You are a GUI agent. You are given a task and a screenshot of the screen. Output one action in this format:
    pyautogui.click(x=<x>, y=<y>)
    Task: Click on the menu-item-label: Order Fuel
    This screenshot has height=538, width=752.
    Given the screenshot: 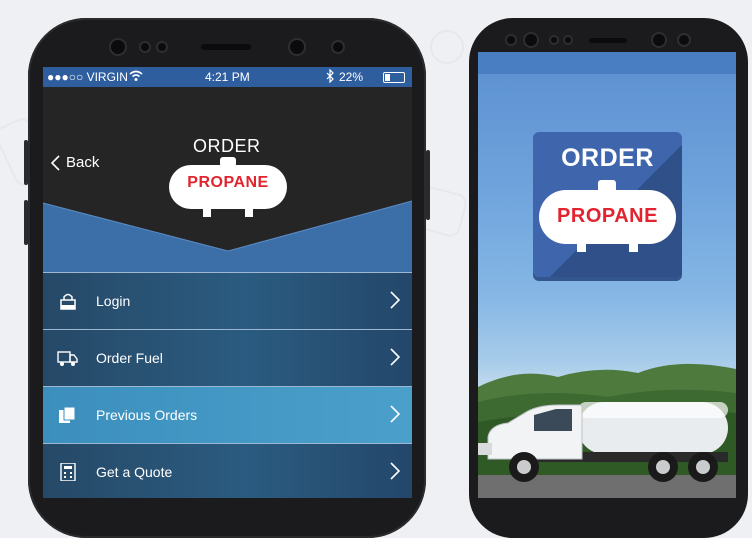 What is the action you would take?
    pyautogui.click(x=129, y=358)
    